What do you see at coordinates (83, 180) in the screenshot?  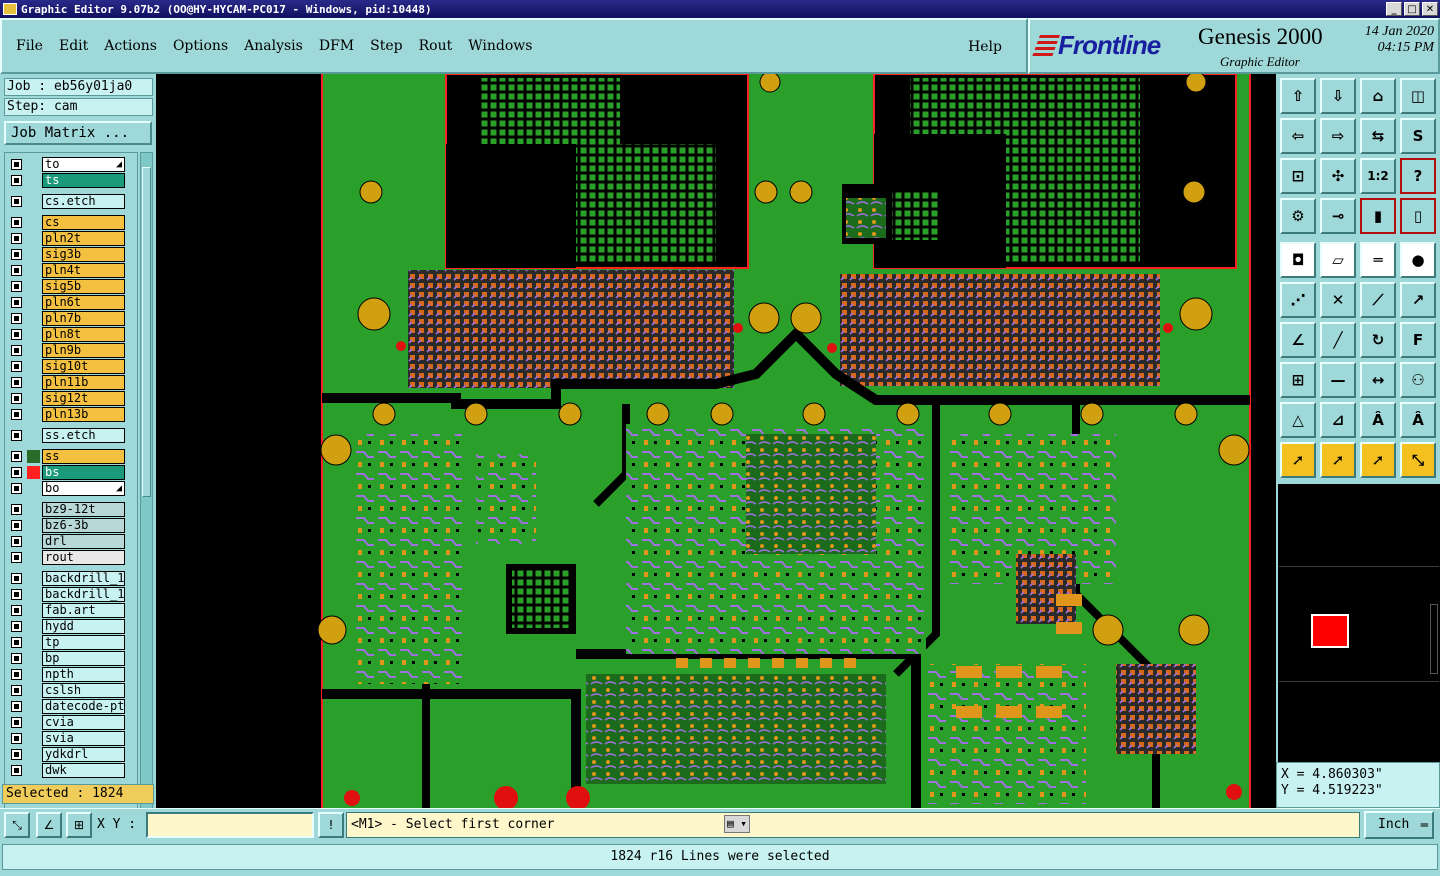 I see `layer-name: ts` at bounding box center [83, 180].